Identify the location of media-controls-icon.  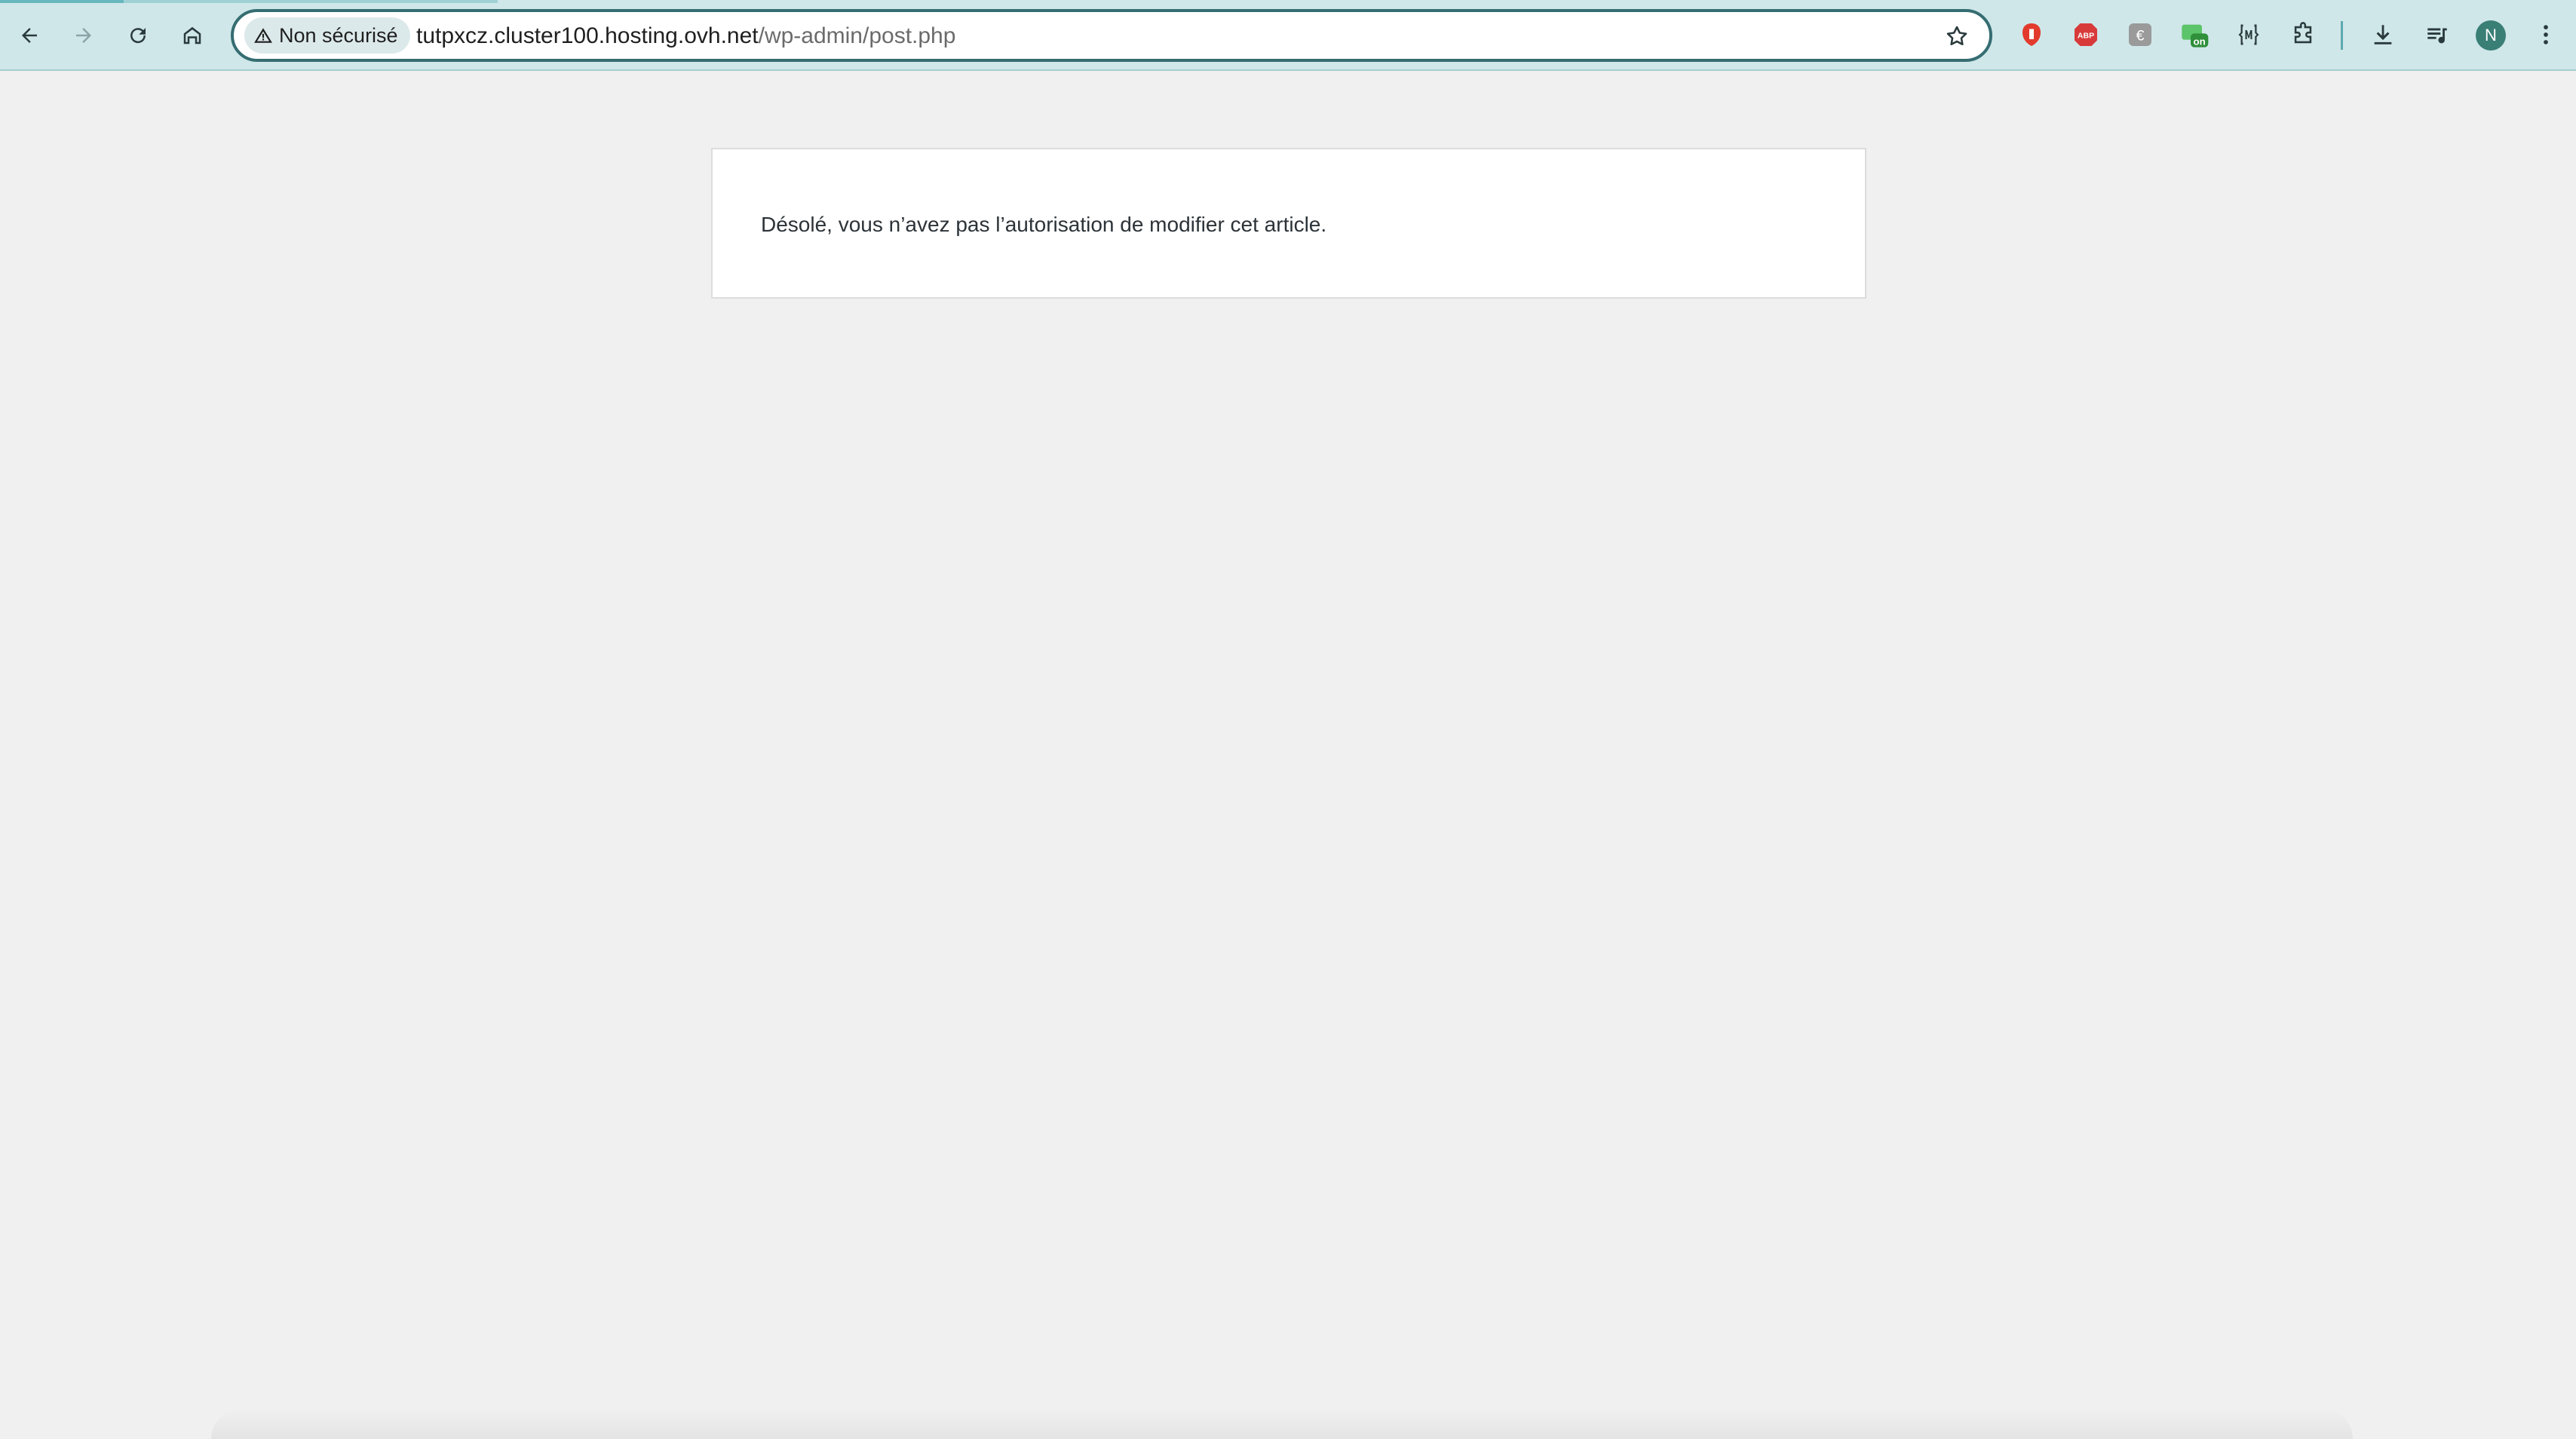
(2437, 35).